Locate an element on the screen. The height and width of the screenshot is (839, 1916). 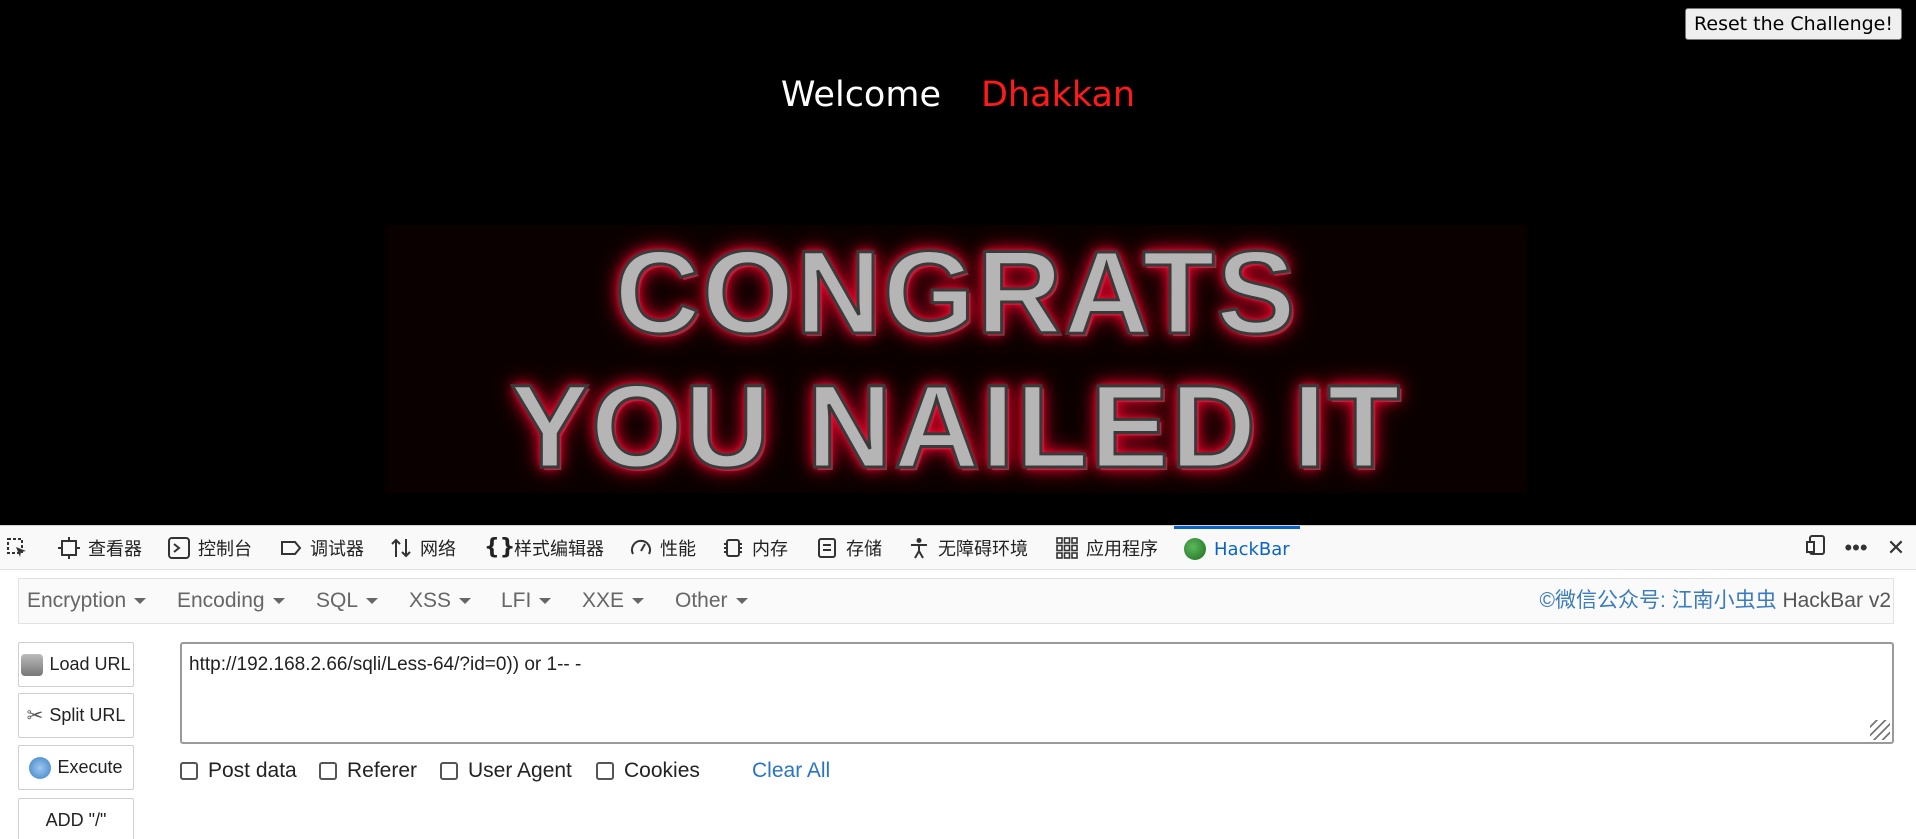
menu-xss: XSS is located at coordinates (440, 601).